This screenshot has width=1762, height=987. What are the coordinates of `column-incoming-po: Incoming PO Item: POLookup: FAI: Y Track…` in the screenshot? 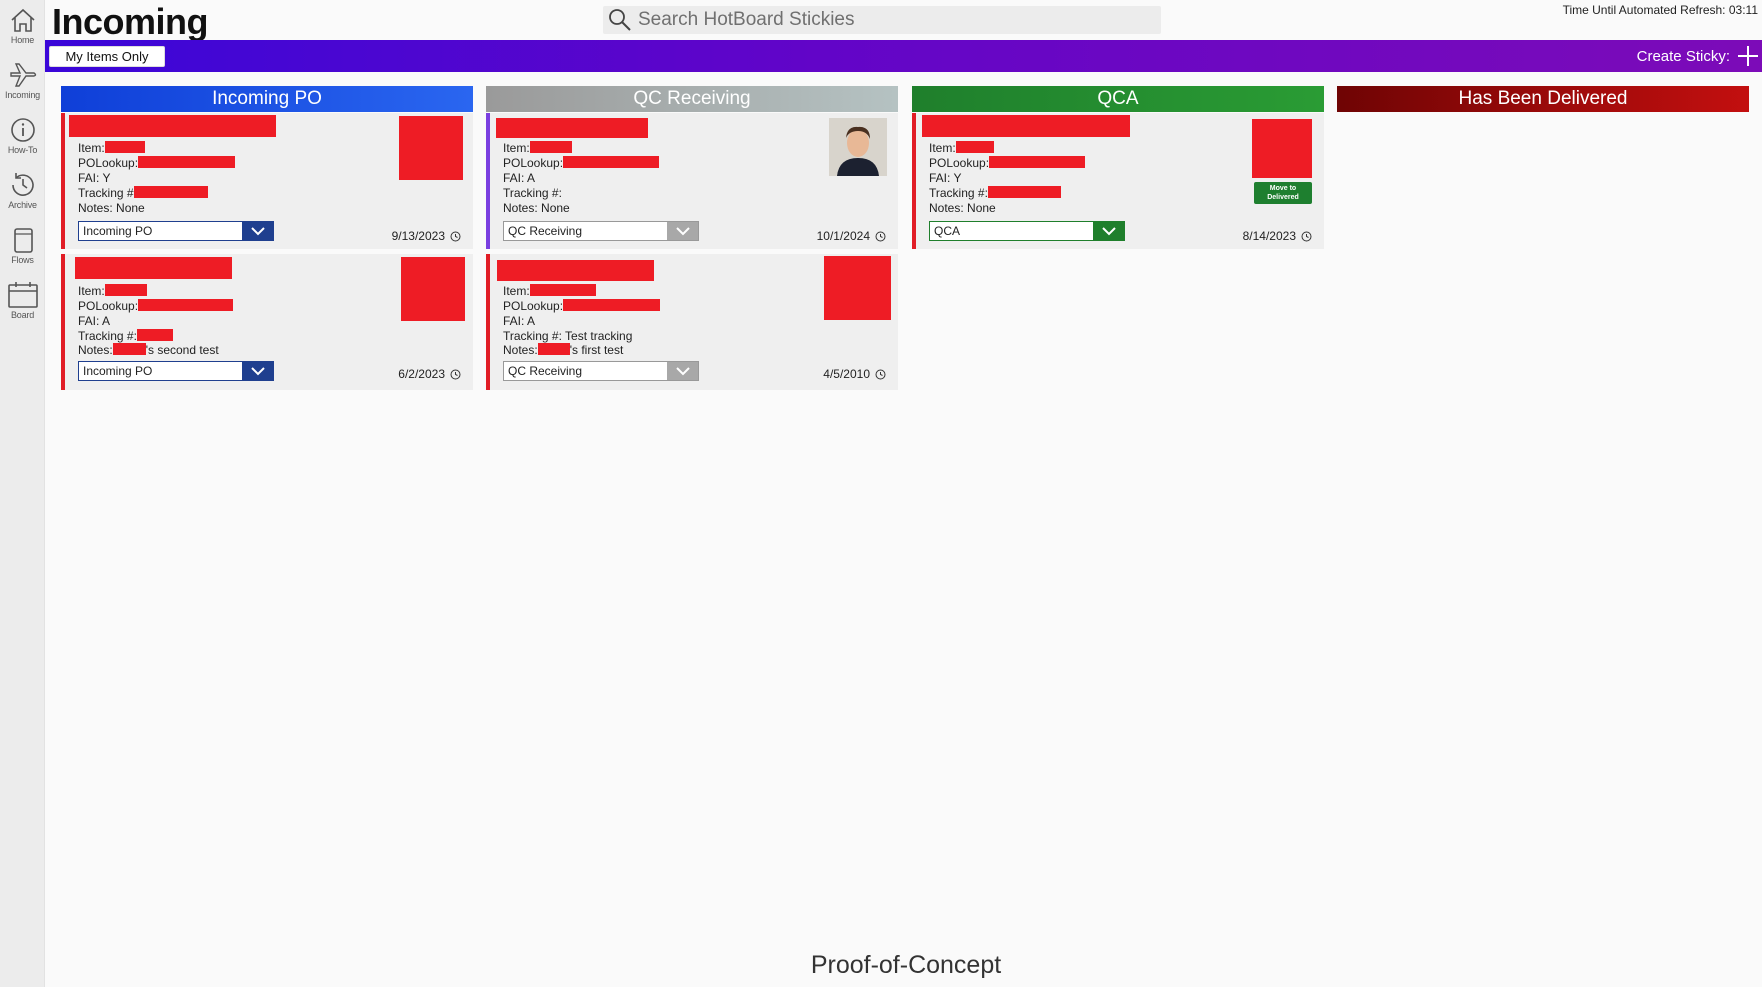 It's located at (267, 238).